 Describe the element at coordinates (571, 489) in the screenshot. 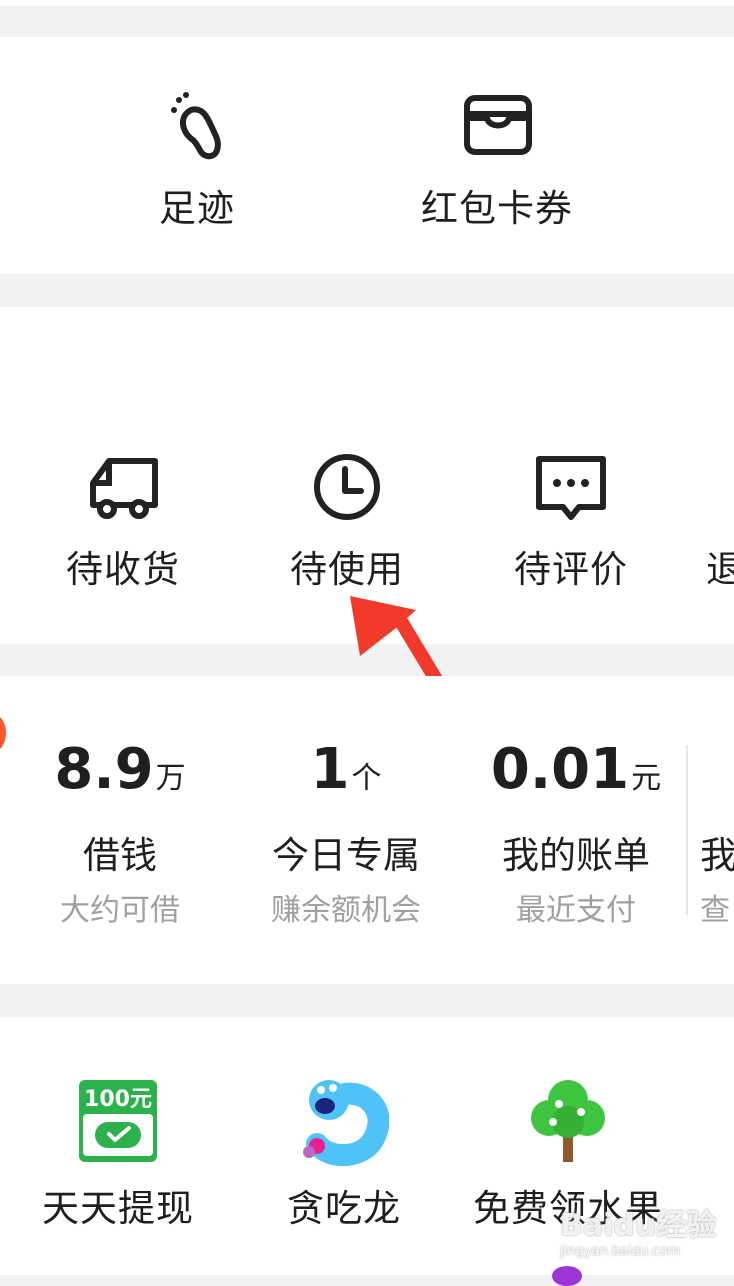

I see `comment-icon` at that location.